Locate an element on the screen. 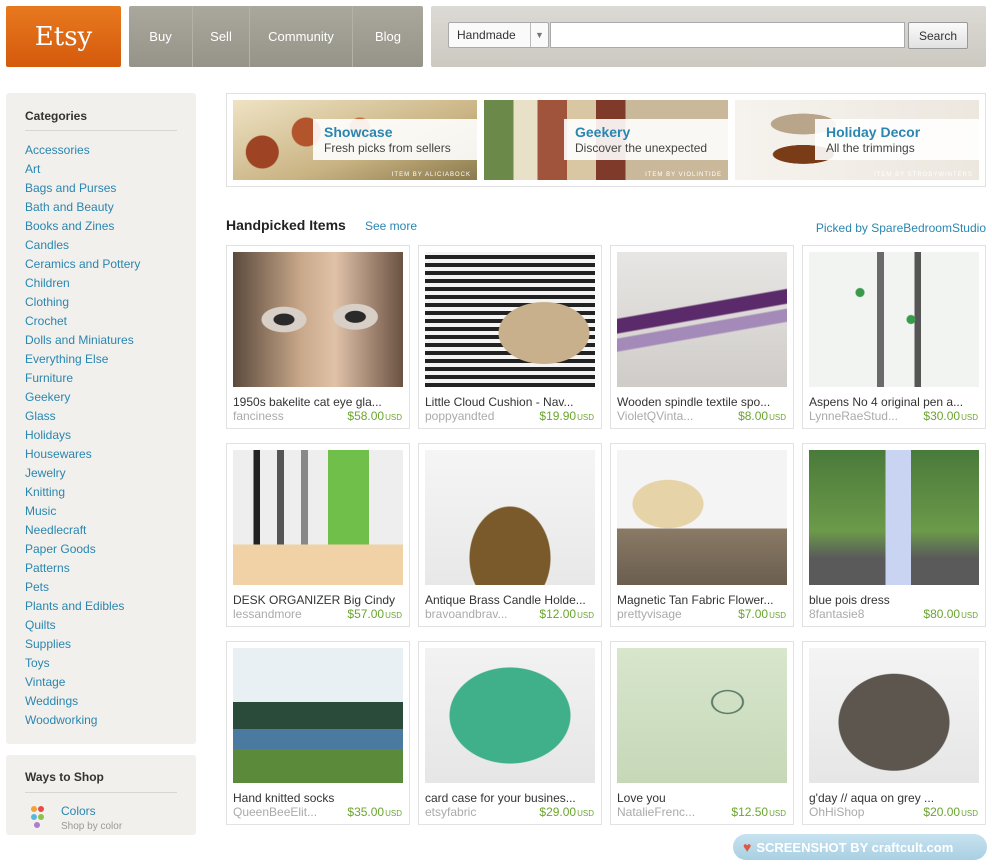 The image size is (992, 865). item-card: blue pois dress 8fantasie8 $80.00USD is located at coordinates (894, 535).